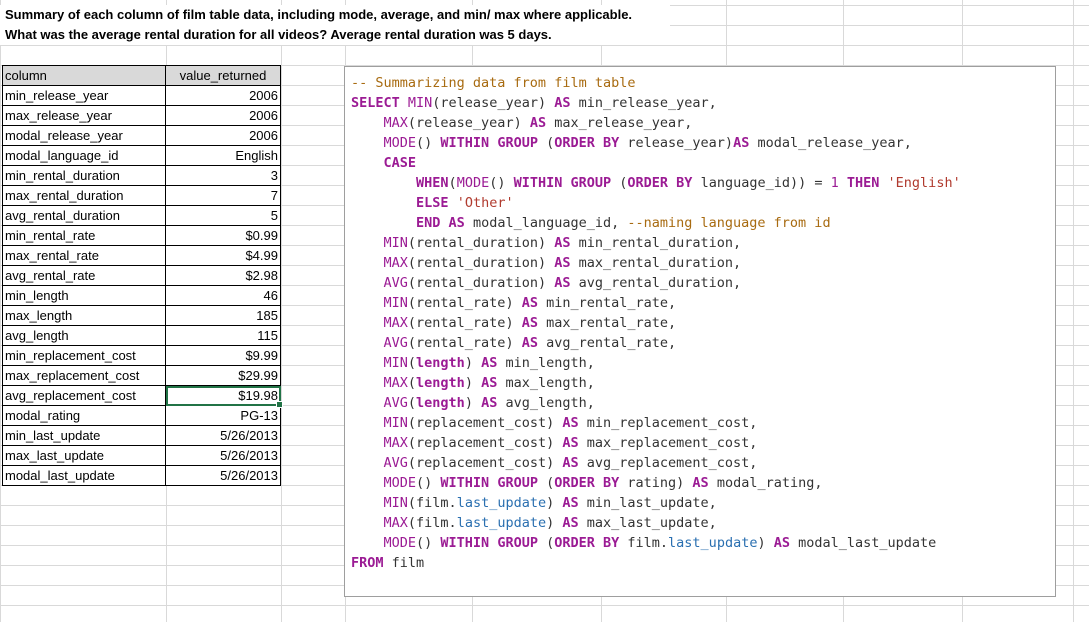 The width and height of the screenshot is (1089, 622). What do you see at coordinates (84, 75) in the screenshot?
I see `column-header: column` at bounding box center [84, 75].